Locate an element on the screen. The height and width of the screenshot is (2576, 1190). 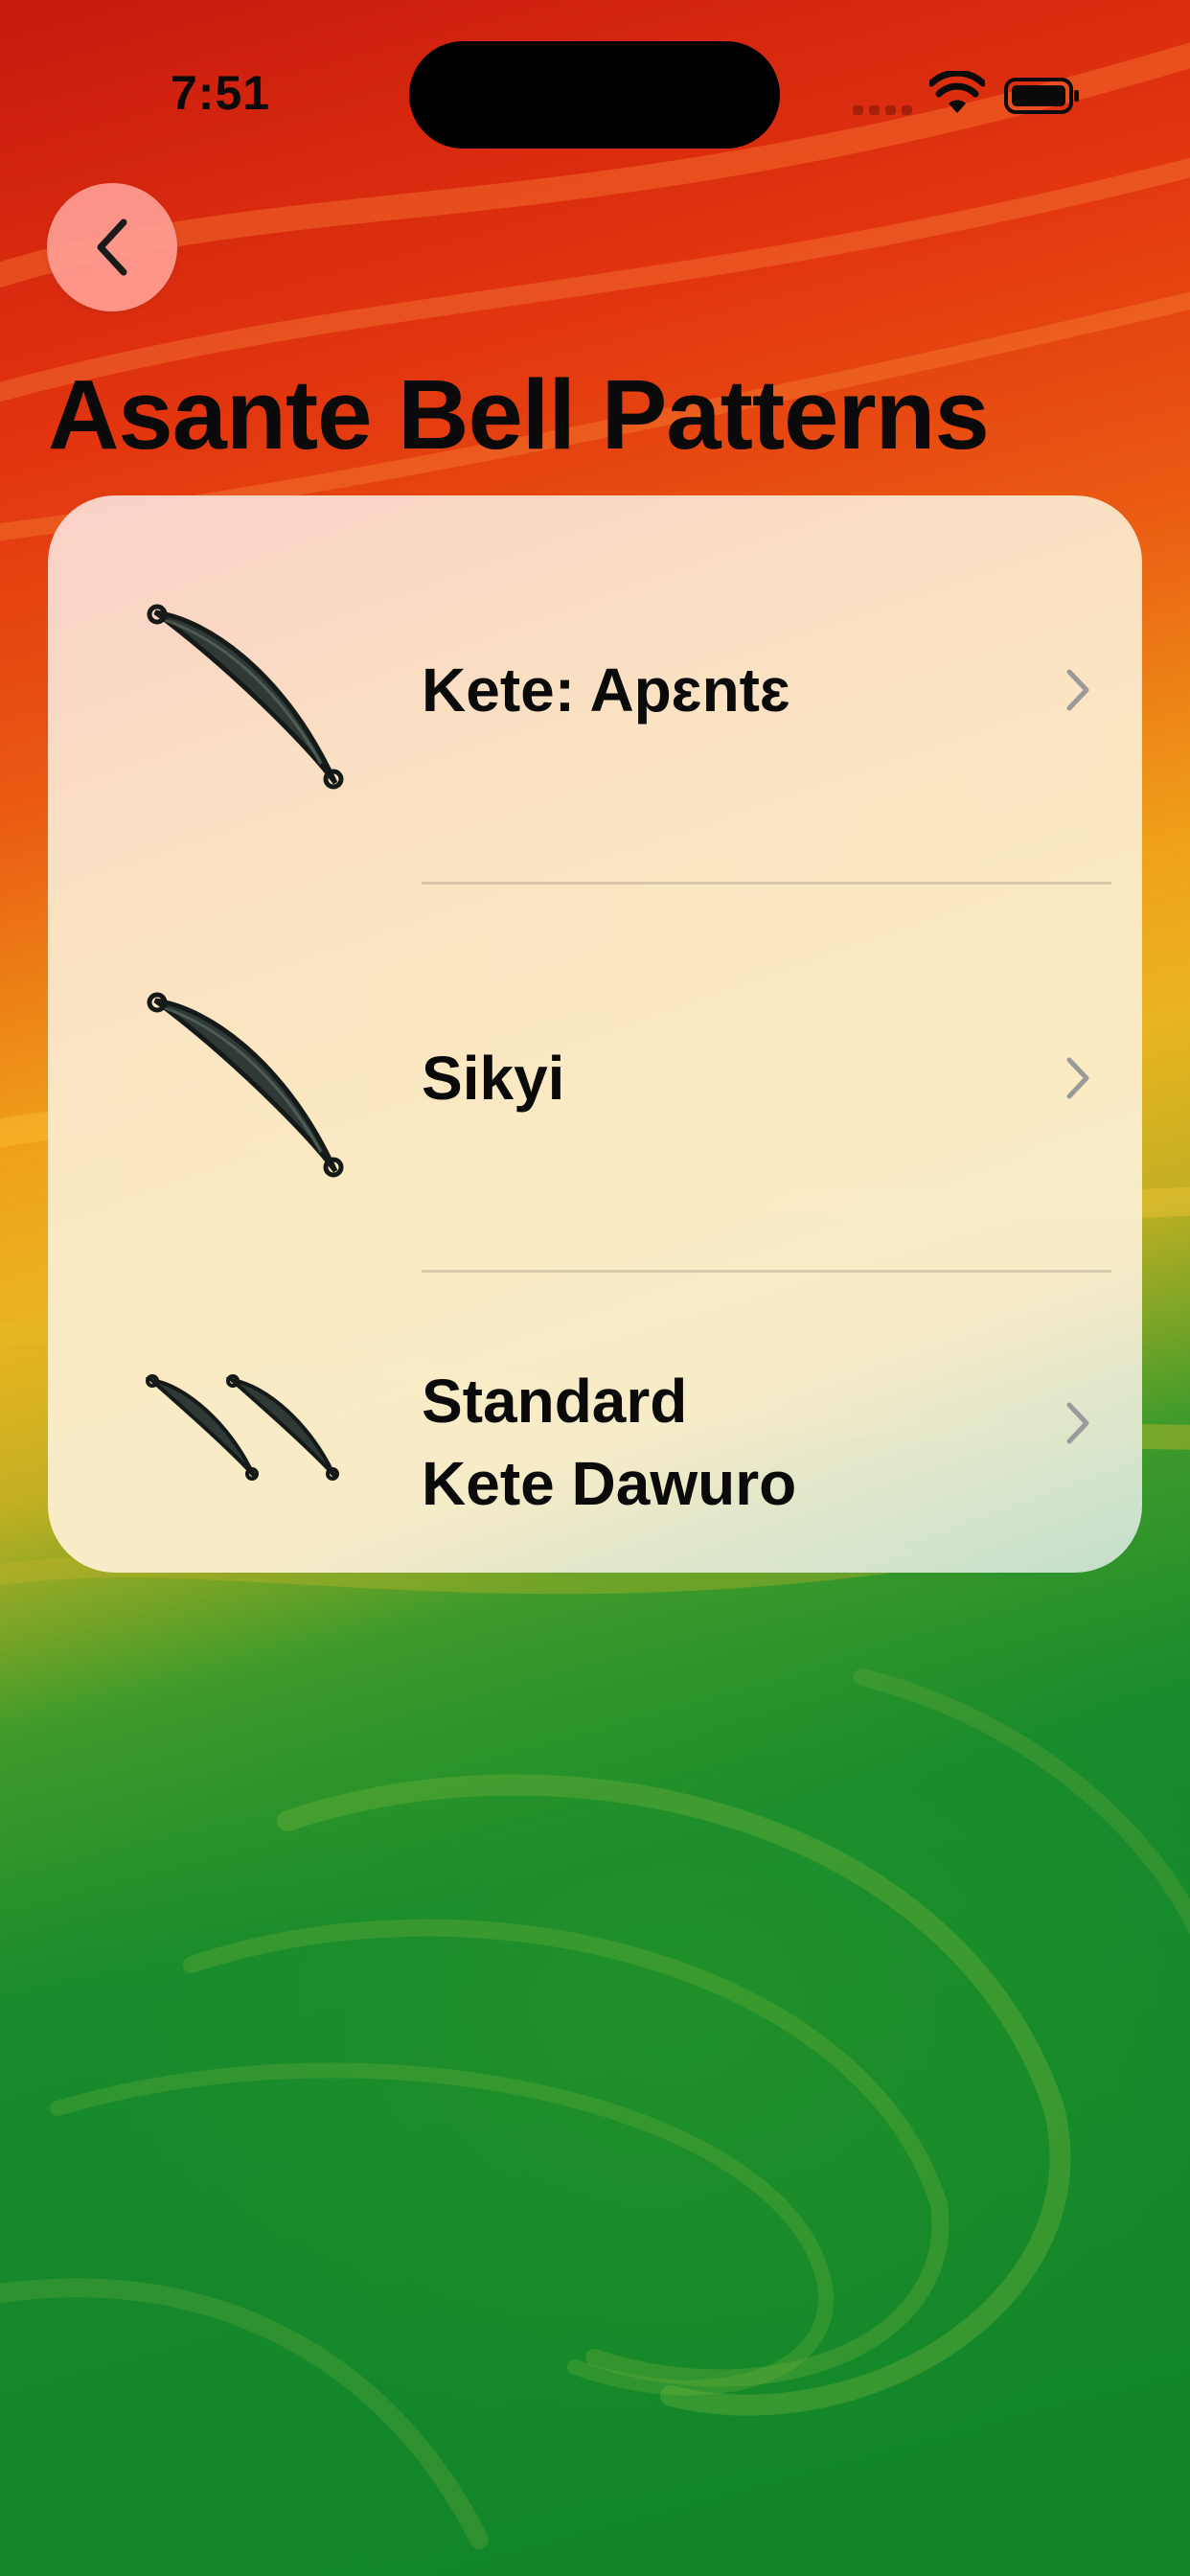
pattern-label-line: Standard is located at coordinates (555, 1401).